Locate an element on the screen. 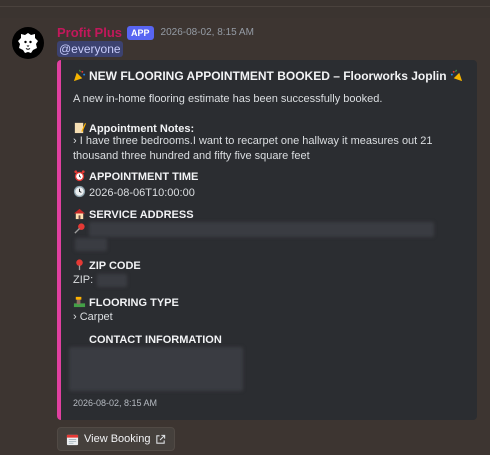  view-booking-button: View Booking is located at coordinates (116, 439).